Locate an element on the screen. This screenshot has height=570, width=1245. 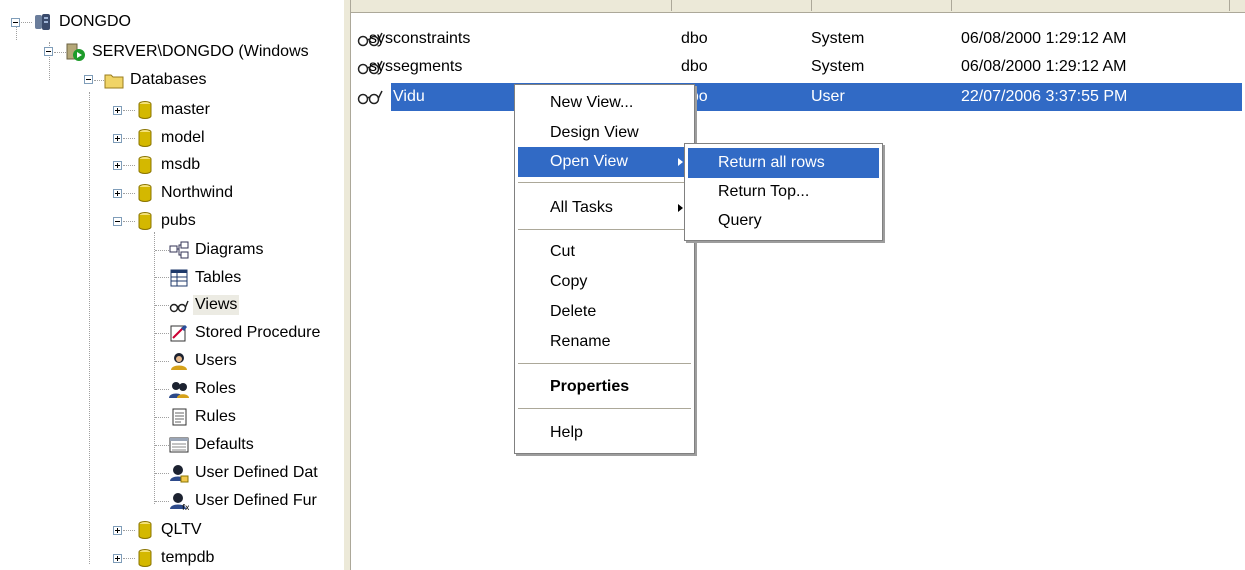
user-defined-type-icon is located at coordinates (179, 473).